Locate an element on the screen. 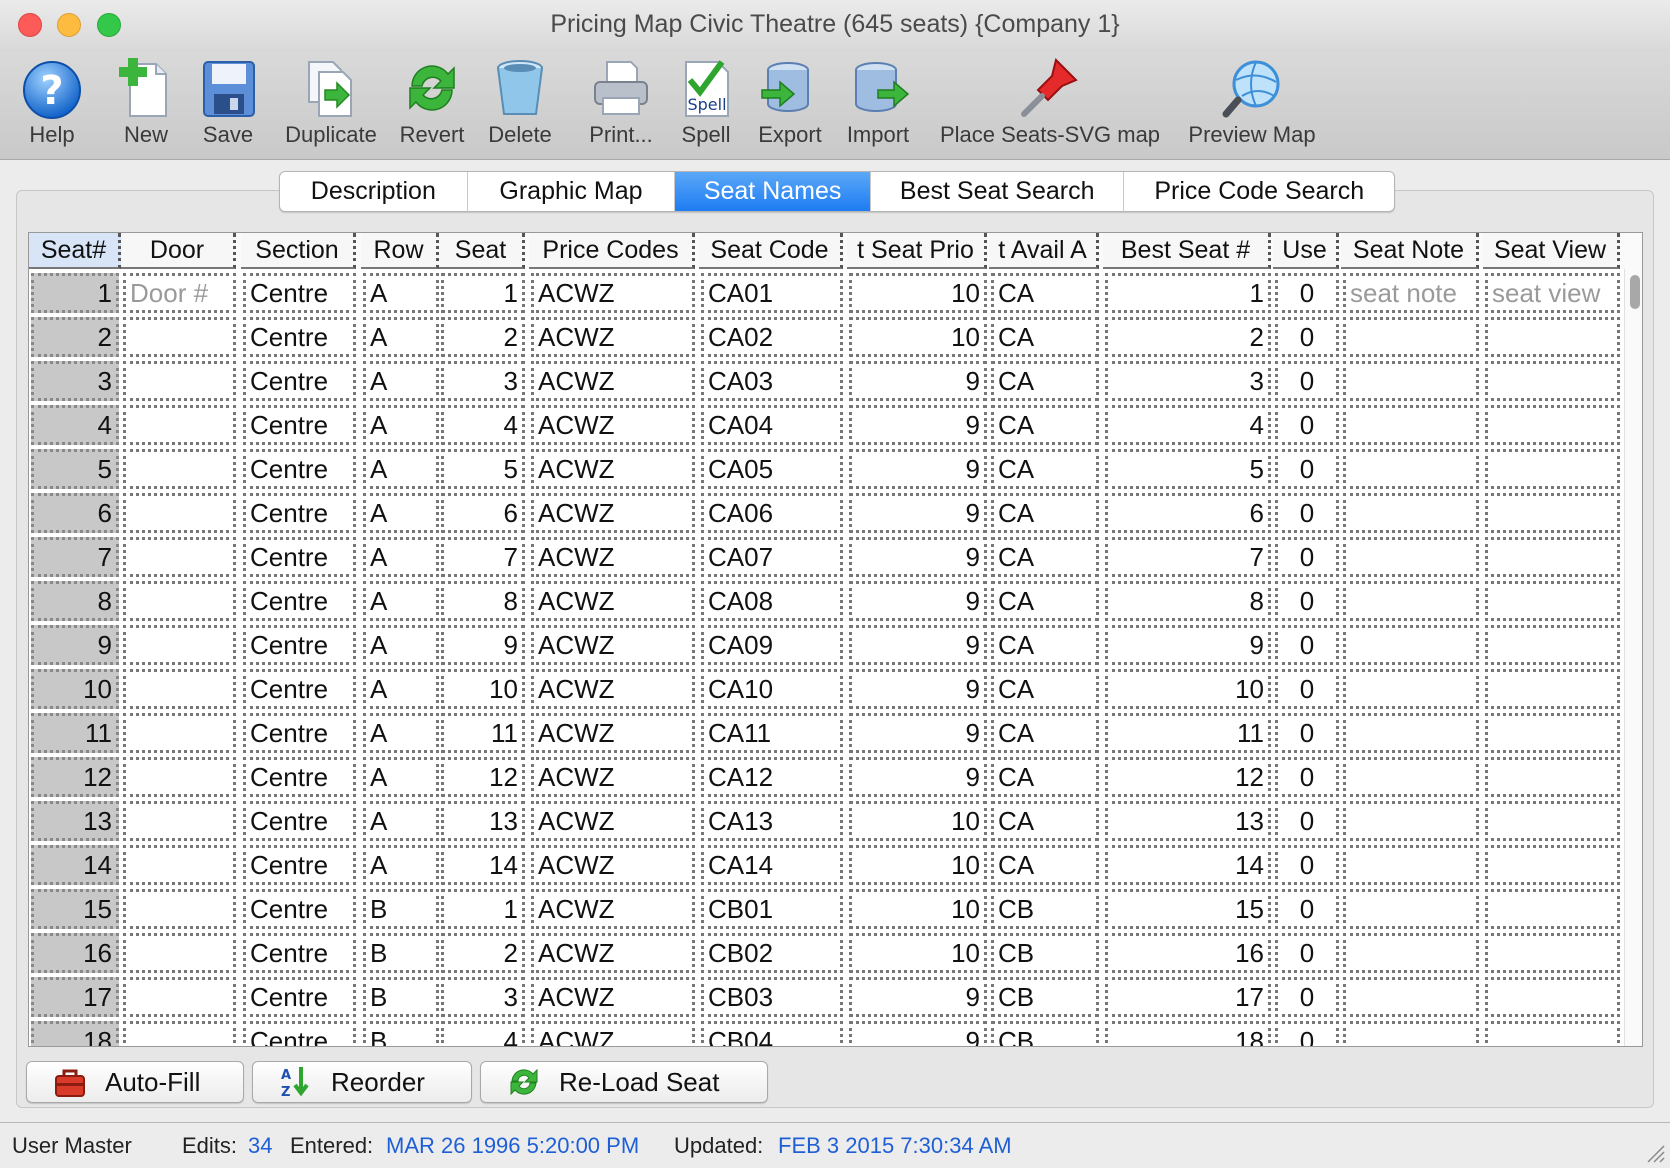 The height and width of the screenshot is (1168, 1670). cell-seat-code: CA03 is located at coordinates (772, 381).